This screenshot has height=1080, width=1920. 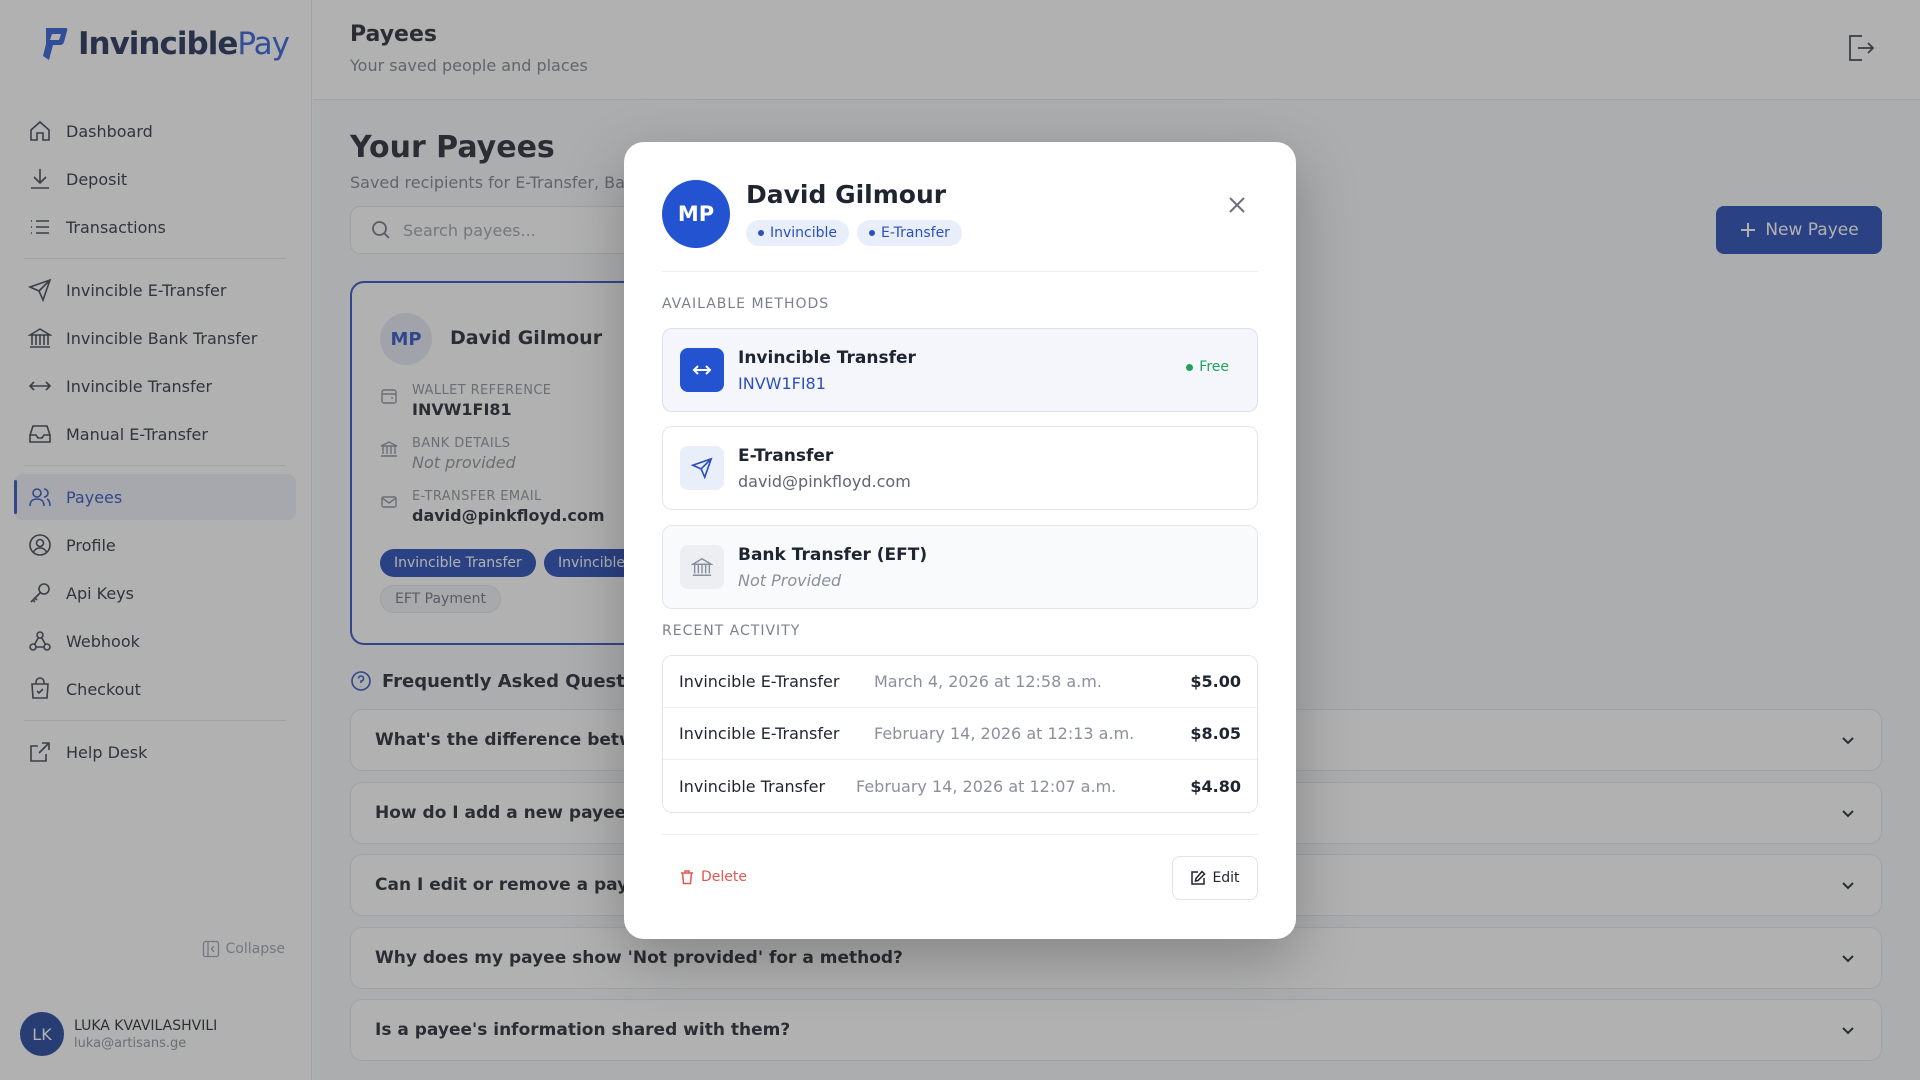 What do you see at coordinates (702, 370) in the screenshot?
I see `arrows-horizontal-icon` at bounding box center [702, 370].